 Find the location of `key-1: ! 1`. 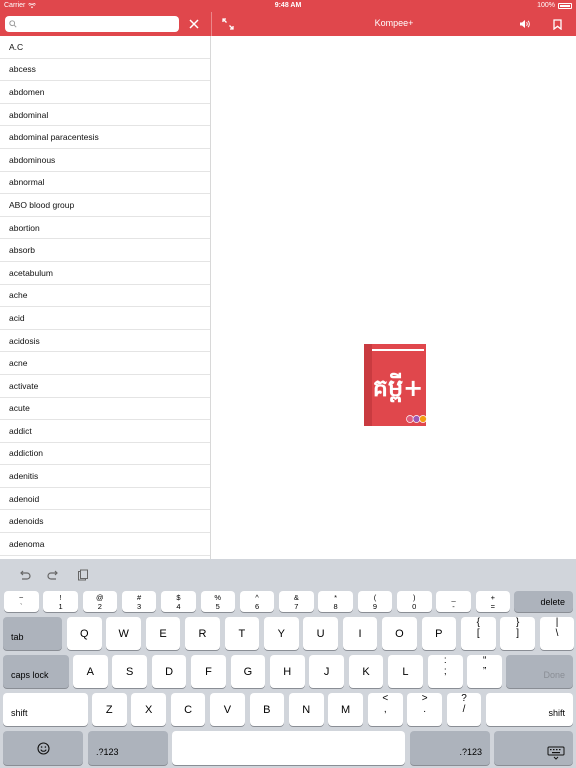

key-1: ! 1 is located at coordinates (60, 601).